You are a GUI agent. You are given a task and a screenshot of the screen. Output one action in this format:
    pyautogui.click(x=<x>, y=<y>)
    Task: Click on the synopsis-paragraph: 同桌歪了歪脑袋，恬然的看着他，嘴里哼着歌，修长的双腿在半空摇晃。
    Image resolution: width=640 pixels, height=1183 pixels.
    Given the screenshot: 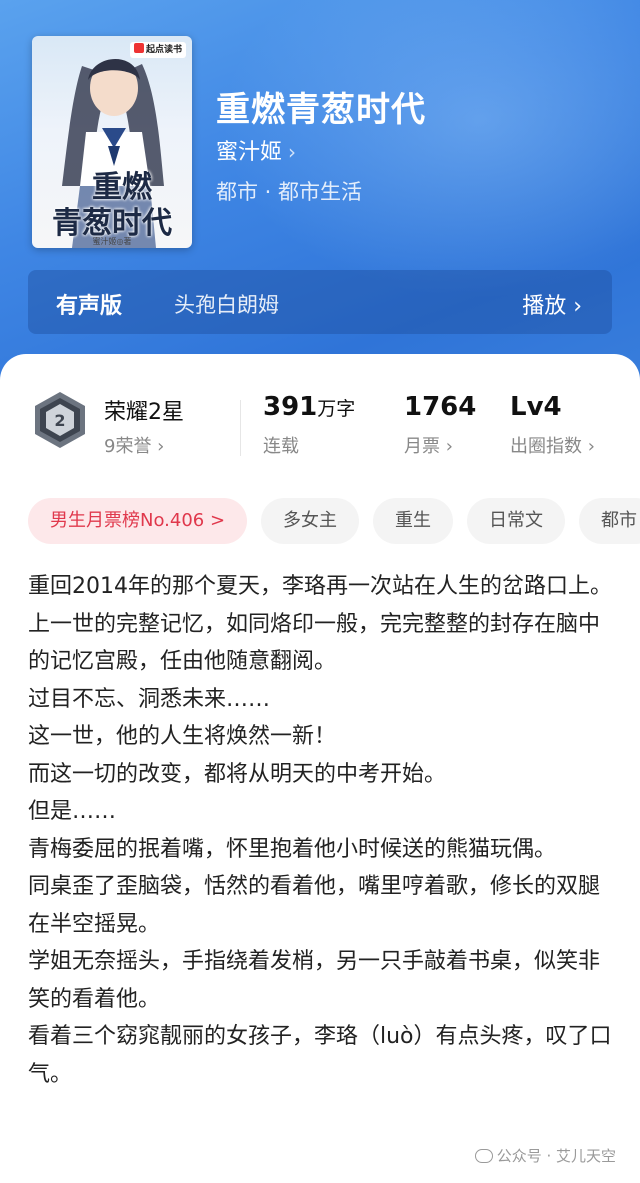 What is the action you would take?
    pyautogui.click(x=314, y=905)
    